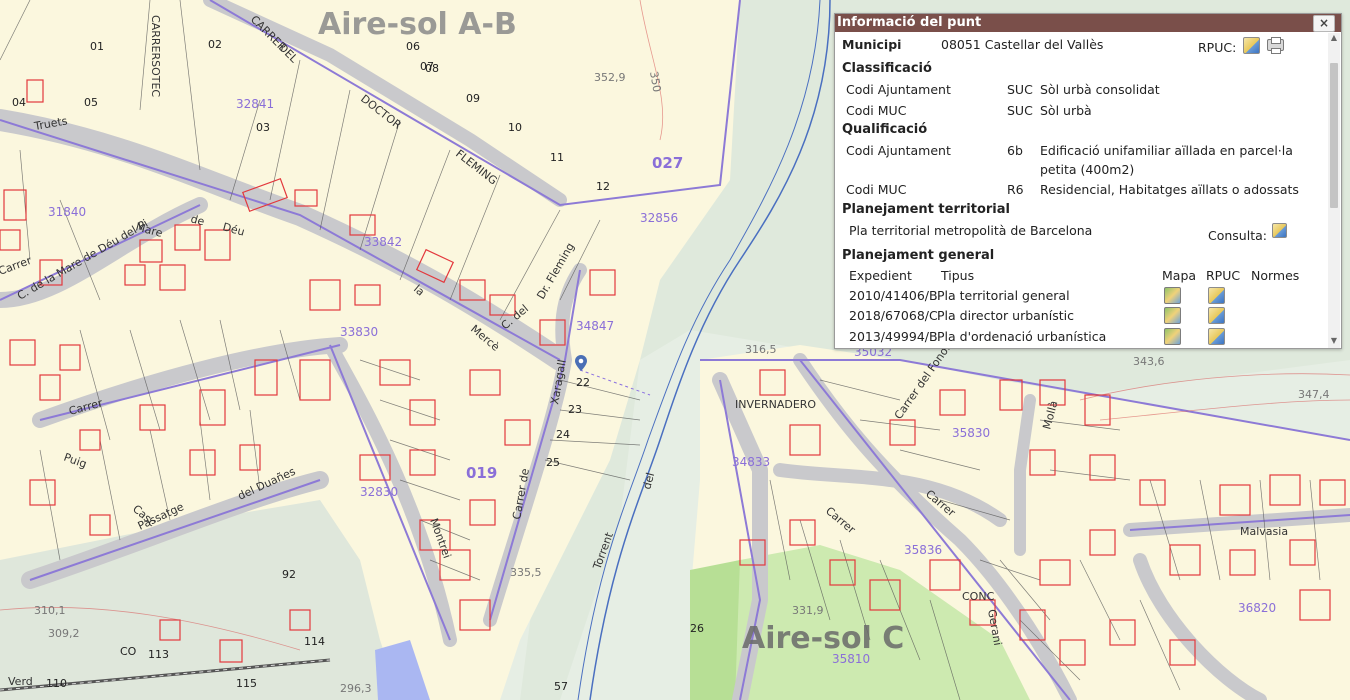 The height and width of the screenshot is (700, 1350). Describe the element at coordinates (1257, 608) in the screenshot. I see `sector-label: 36820` at that location.